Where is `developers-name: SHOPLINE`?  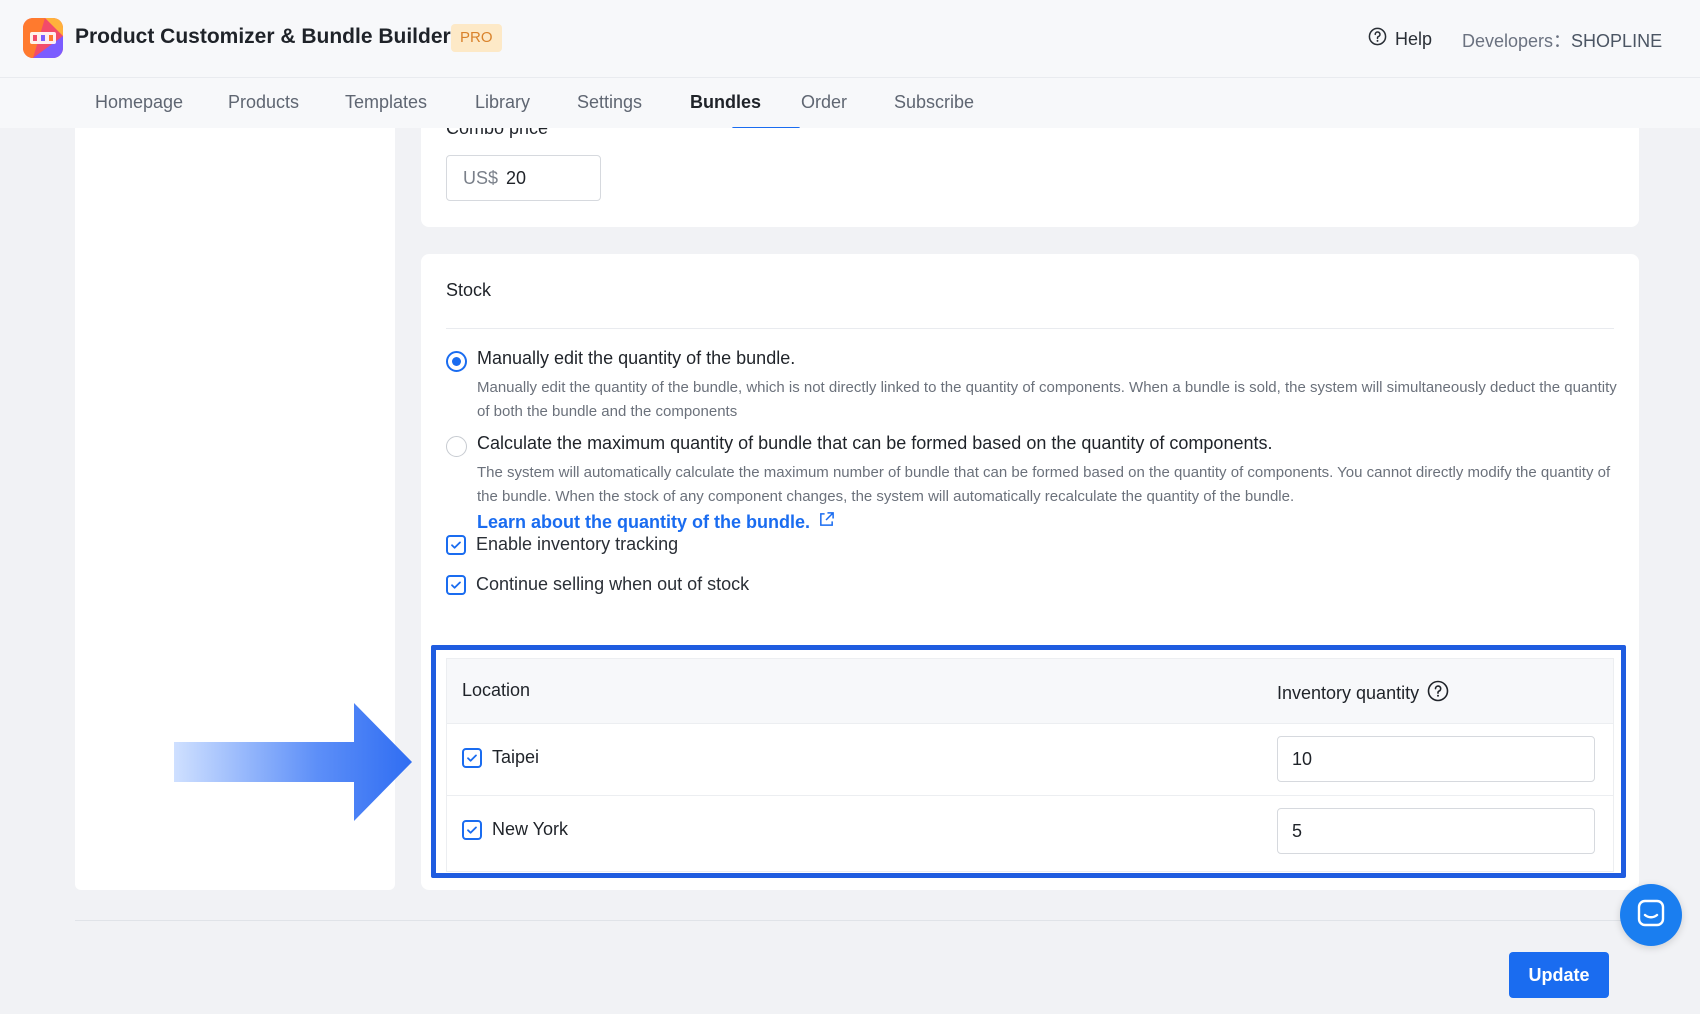 developers-name: SHOPLINE is located at coordinates (1617, 41).